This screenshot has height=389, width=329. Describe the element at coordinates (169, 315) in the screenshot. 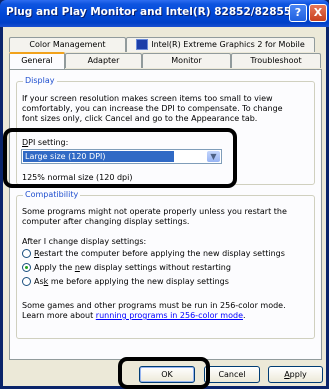

I see `running-256-color-link: running programs in 256-color mode` at that location.